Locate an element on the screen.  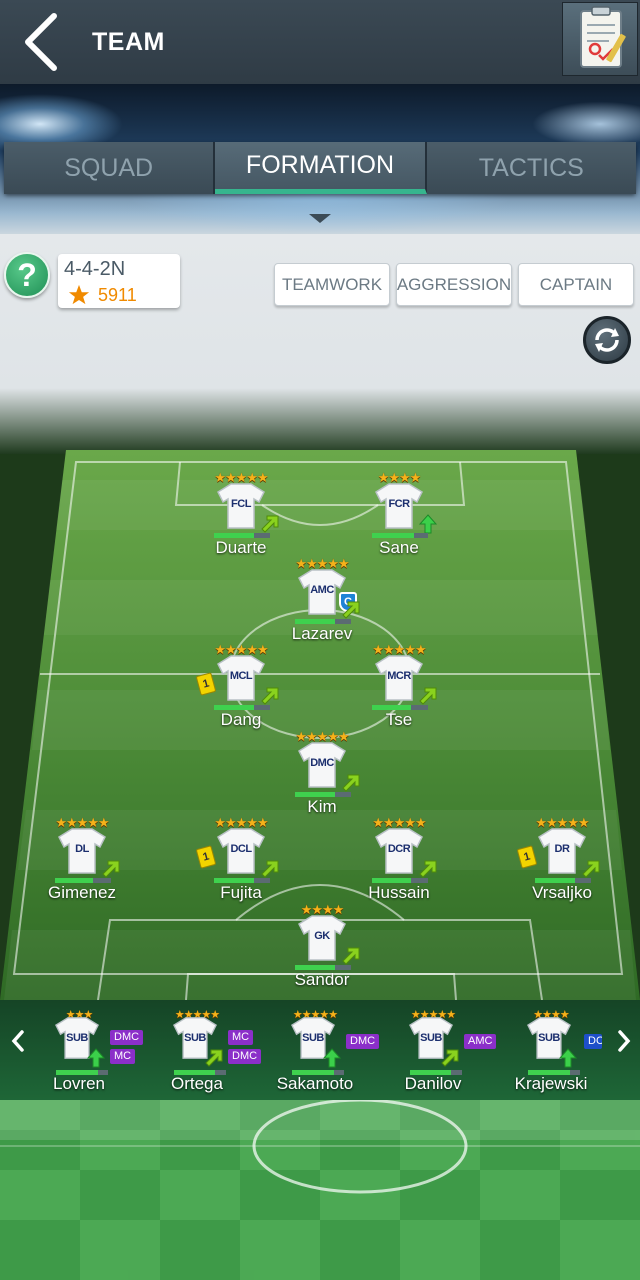
notes-button is located at coordinates (600, 39).